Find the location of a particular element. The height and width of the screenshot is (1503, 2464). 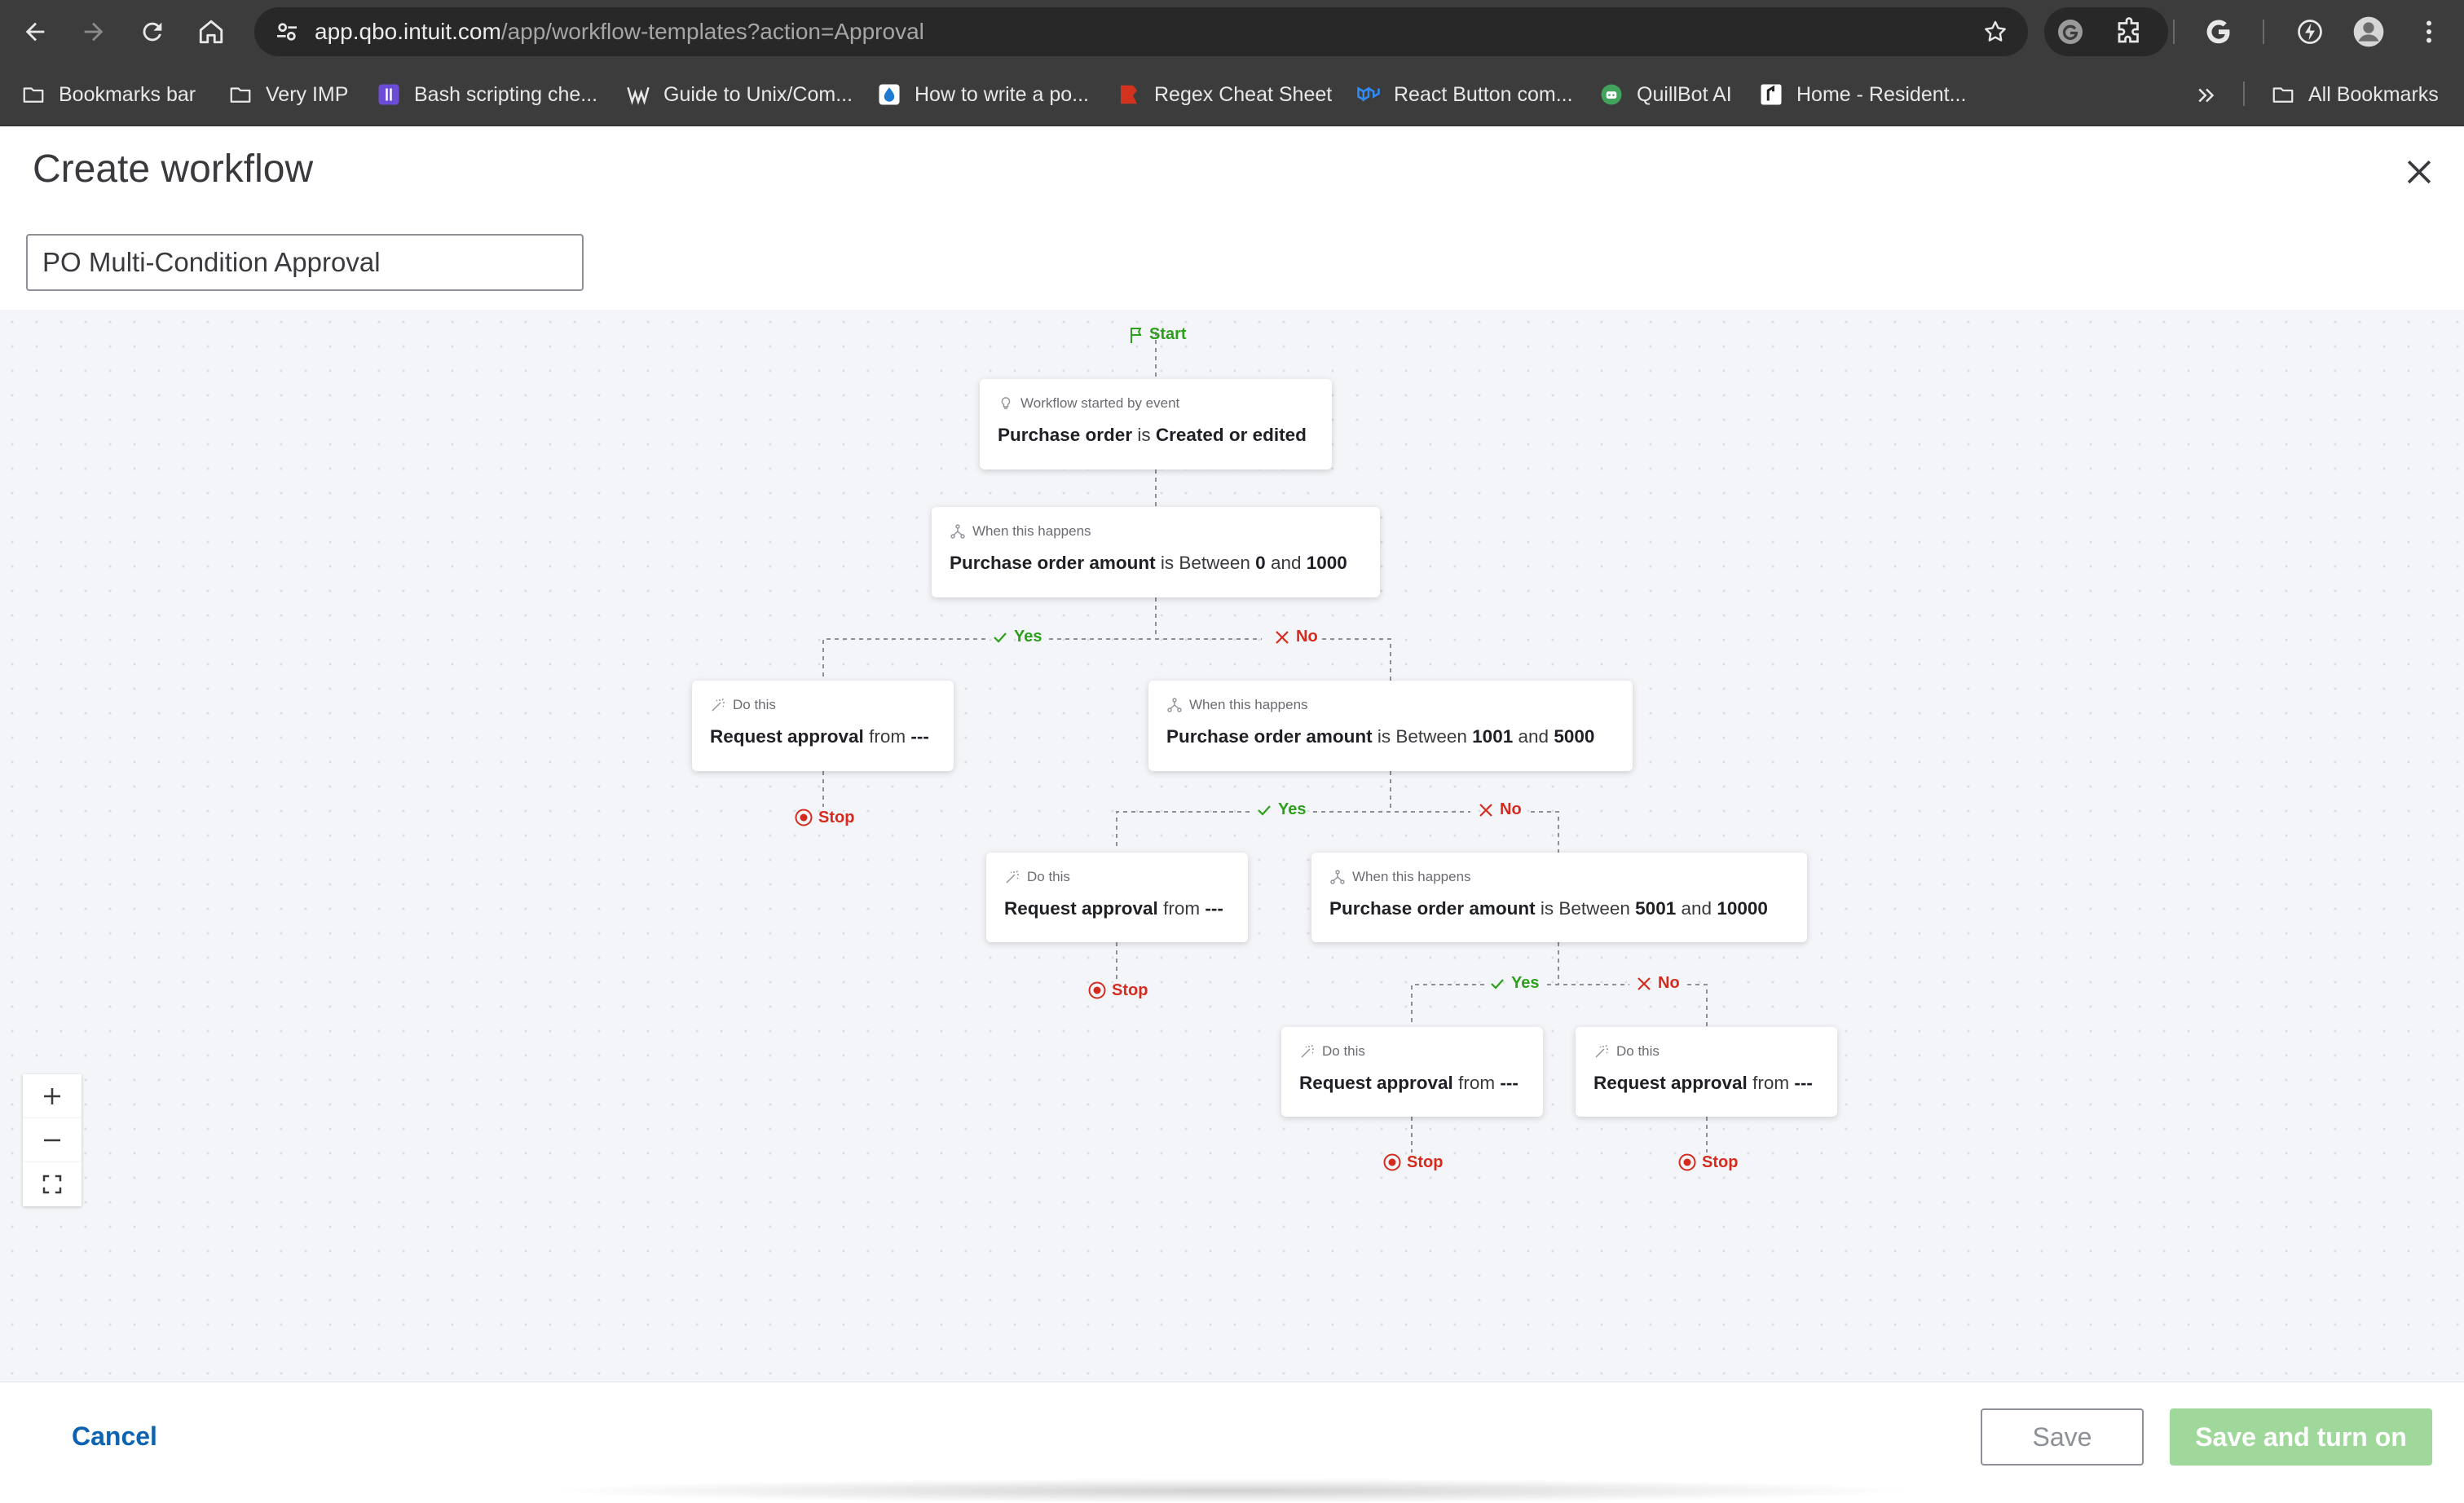

bash-favicon-icon is located at coordinates (389, 94).